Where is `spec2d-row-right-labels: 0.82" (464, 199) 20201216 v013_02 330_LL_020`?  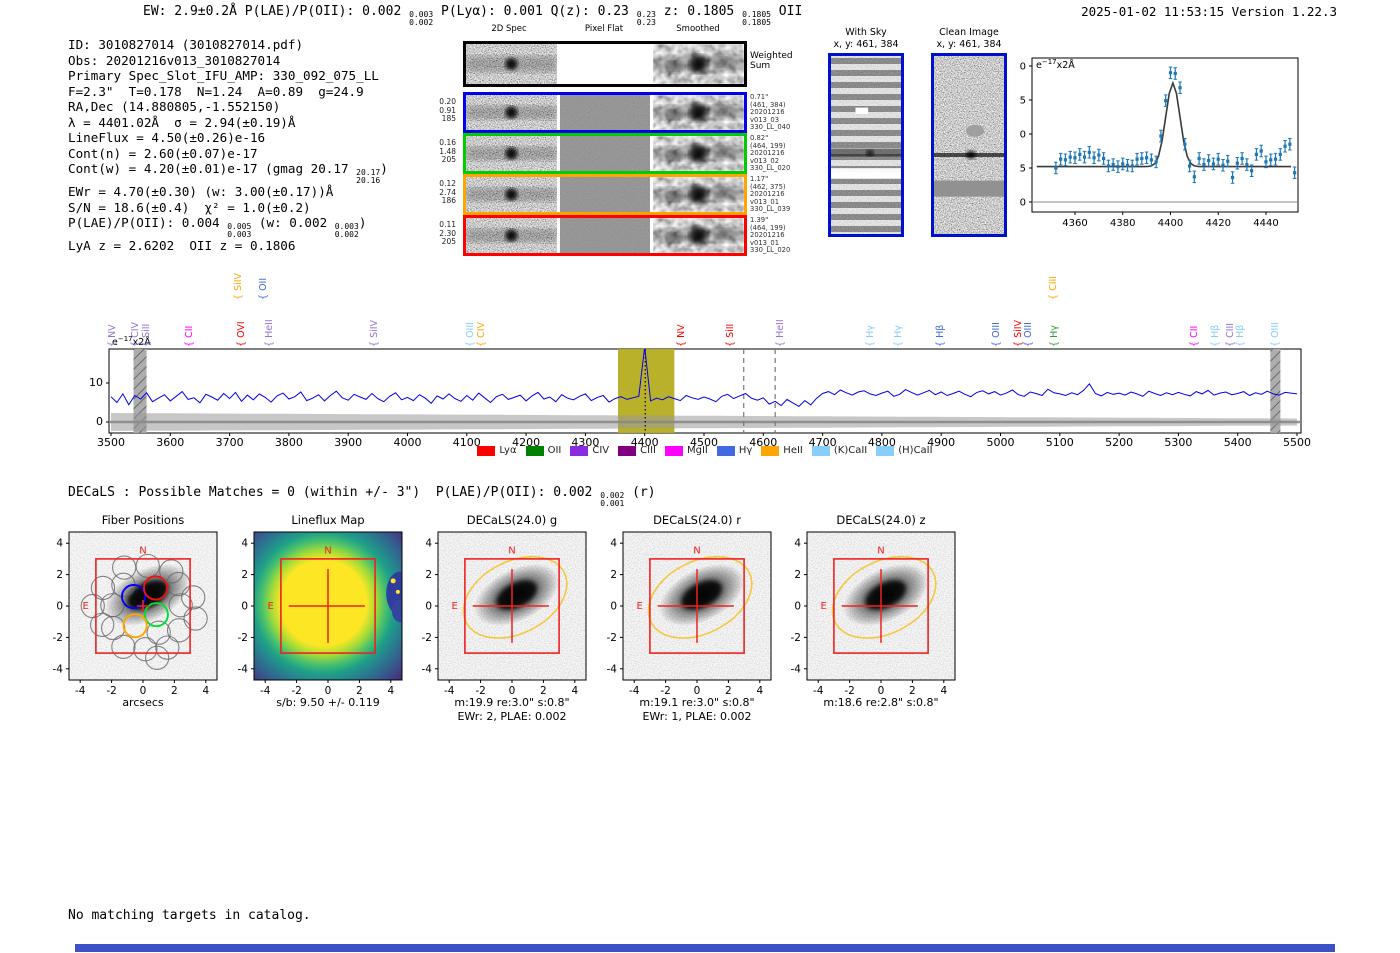 spec2d-row-right-labels: 0.82" (464, 199) 20201216 v013_02 330_LL_020 is located at coordinates (770, 153).